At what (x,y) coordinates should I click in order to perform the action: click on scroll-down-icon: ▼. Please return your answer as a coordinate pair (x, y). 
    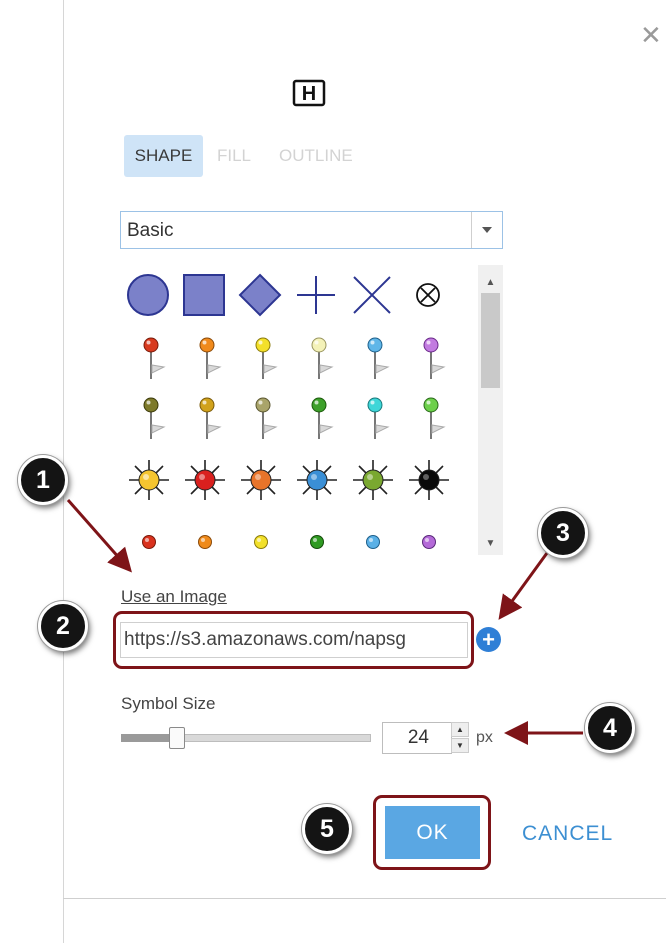
    Looking at the image, I should click on (490, 543).